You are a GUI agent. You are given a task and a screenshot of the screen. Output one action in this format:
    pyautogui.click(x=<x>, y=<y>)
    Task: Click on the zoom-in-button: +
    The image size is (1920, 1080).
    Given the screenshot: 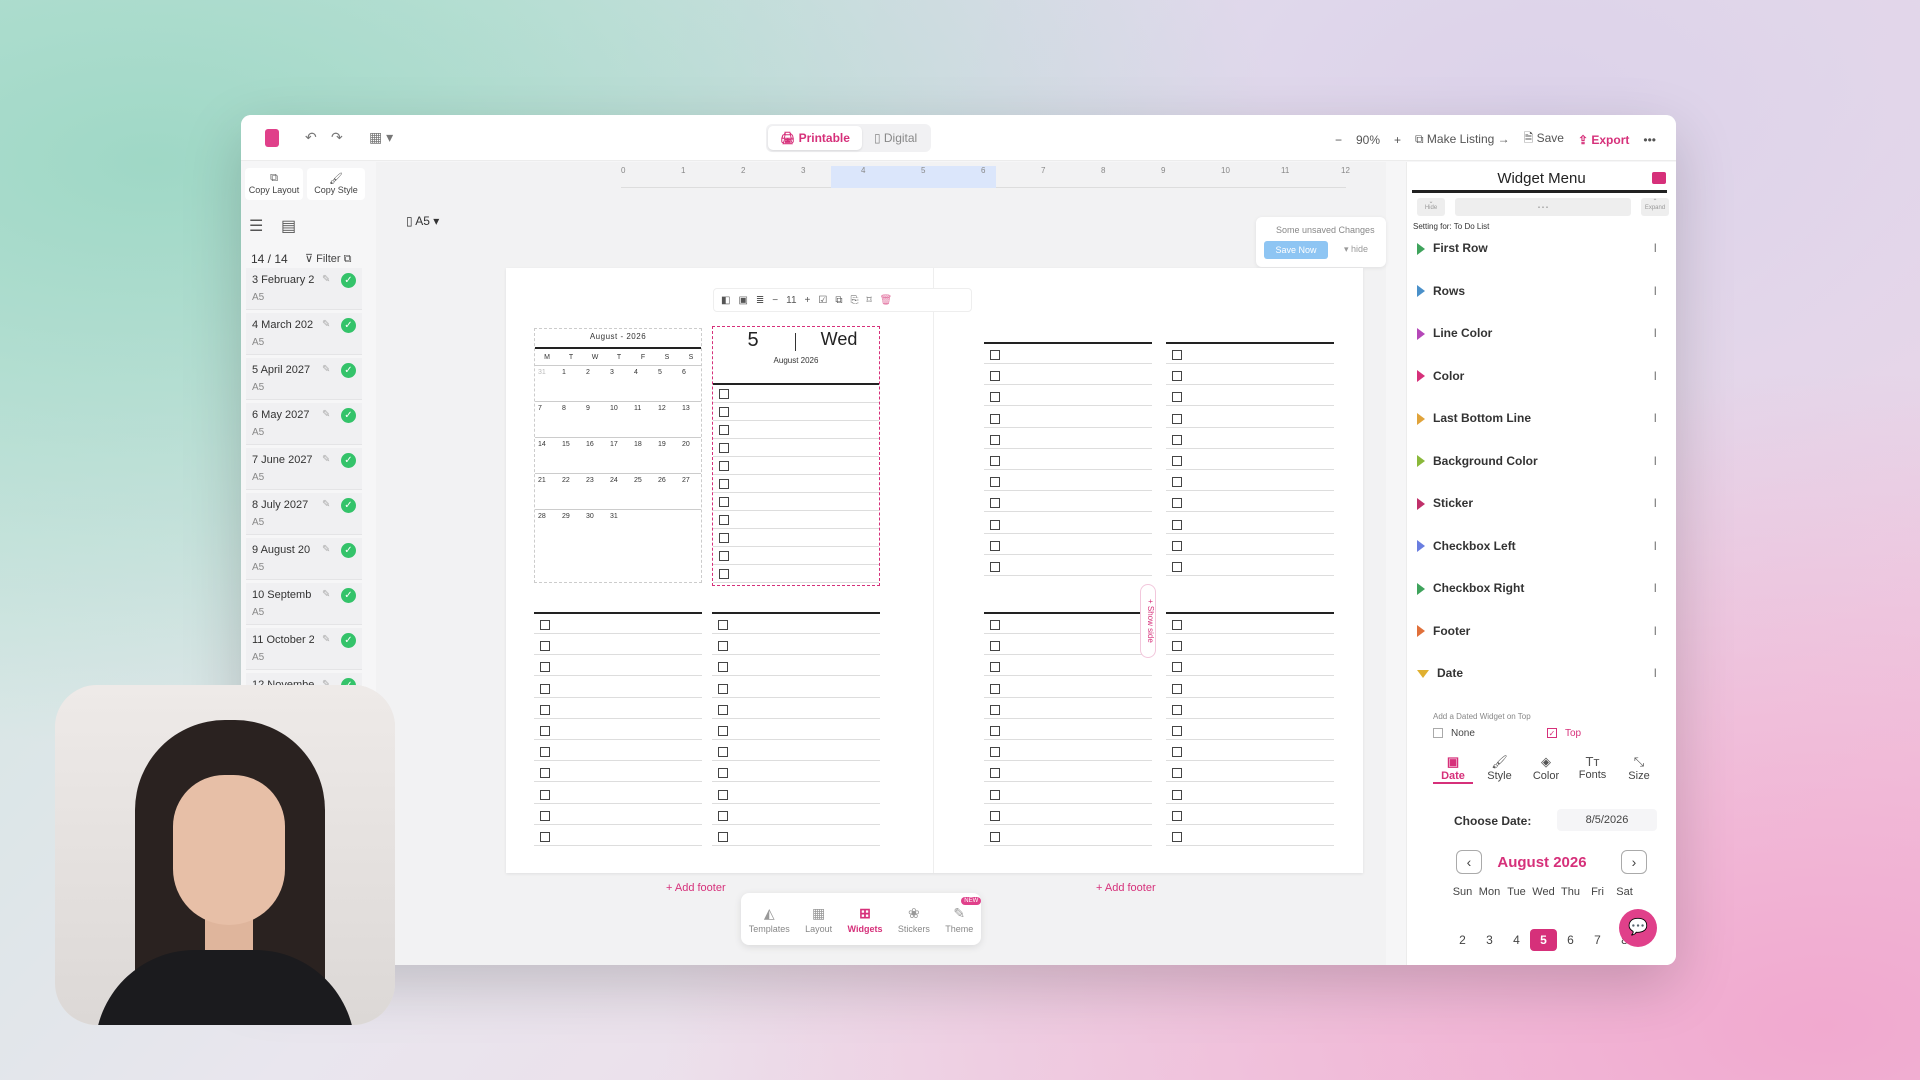 What is the action you would take?
    pyautogui.click(x=1397, y=140)
    